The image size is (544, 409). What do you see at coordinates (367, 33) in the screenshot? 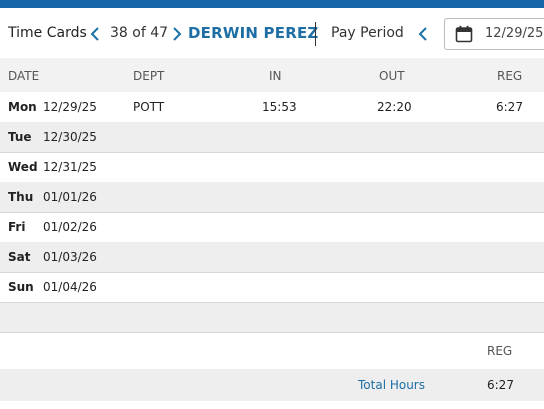
I see `pay-period-label: Pay Period` at bounding box center [367, 33].